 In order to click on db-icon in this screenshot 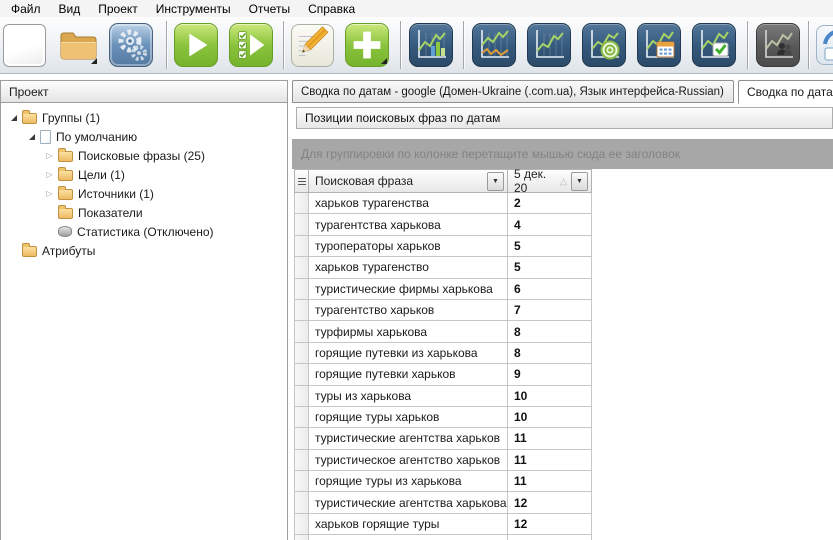, I will do `click(65, 231)`.